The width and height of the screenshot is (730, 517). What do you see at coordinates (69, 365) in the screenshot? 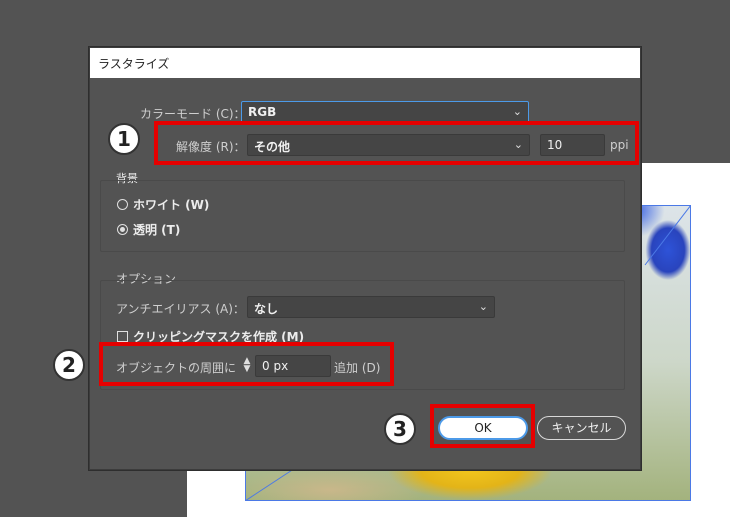
I see `step-badge-2: 2` at bounding box center [69, 365].